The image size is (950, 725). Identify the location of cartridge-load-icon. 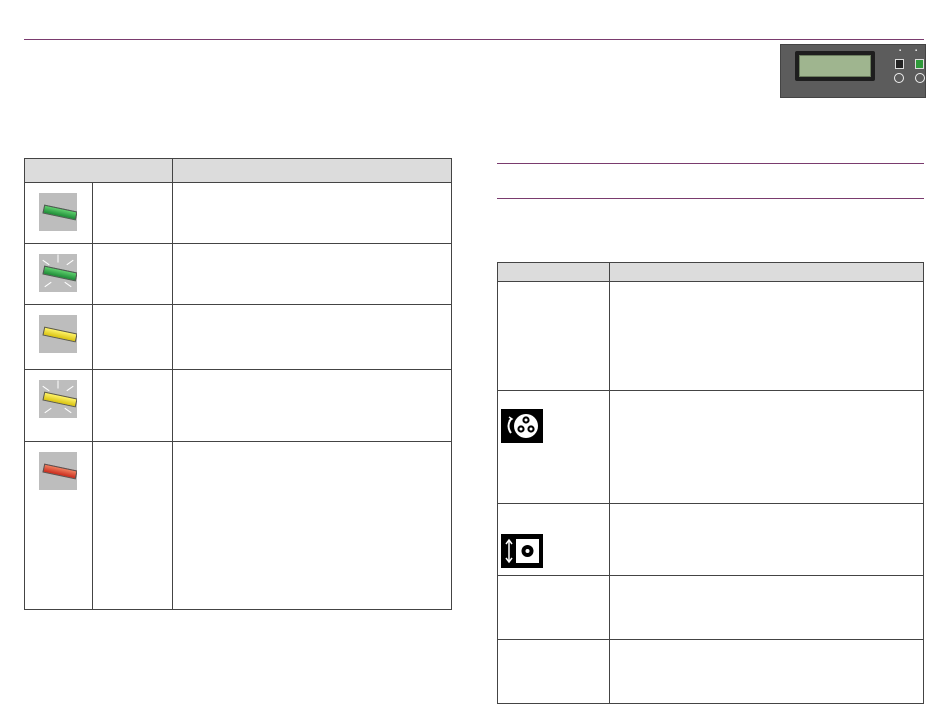
(522, 551).